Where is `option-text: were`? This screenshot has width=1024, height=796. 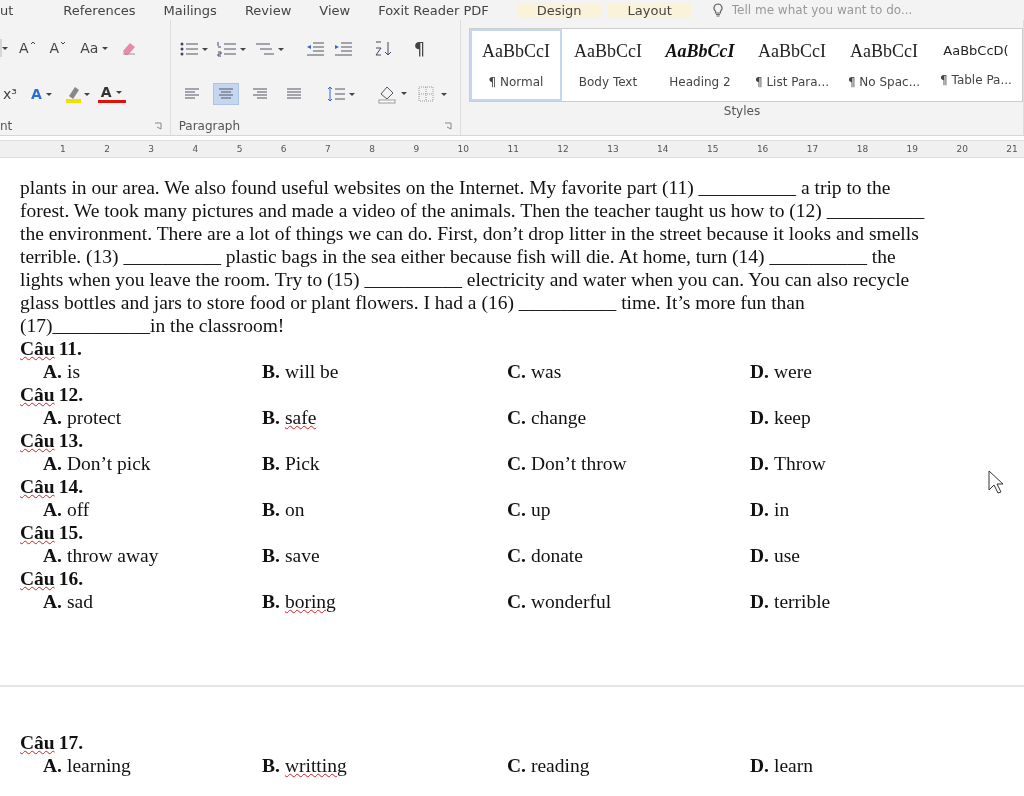 option-text: were is located at coordinates (792, 371).